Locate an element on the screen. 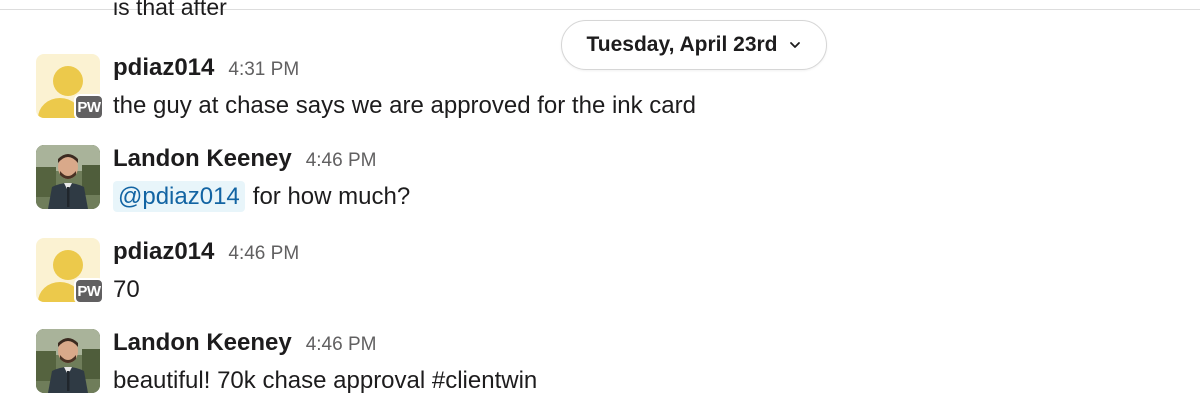 The image size is (1200, 419). user-mention: @pdiaz014 is located at coordinates (179, 196).